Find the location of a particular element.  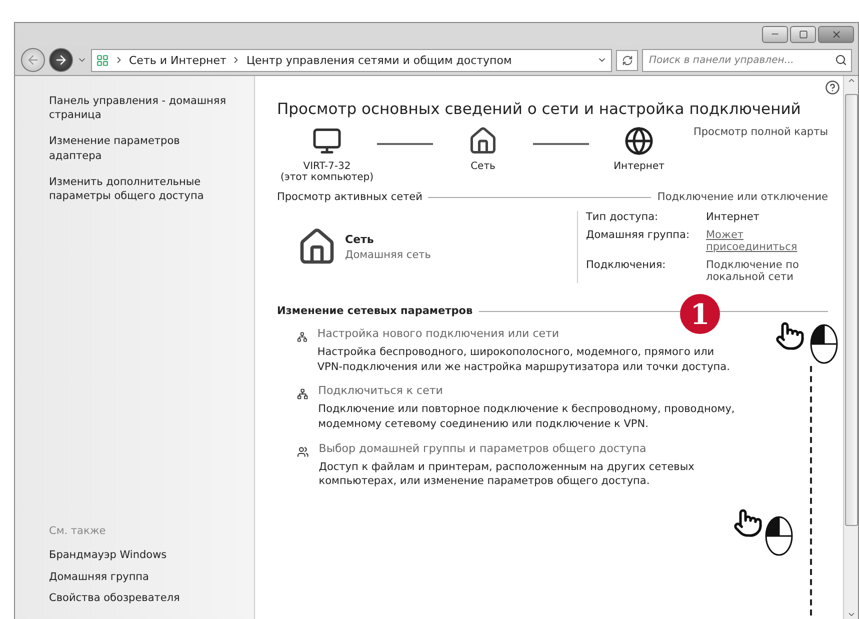

homegroup-link: Может присоединиться is located at coordinates (761, 241).